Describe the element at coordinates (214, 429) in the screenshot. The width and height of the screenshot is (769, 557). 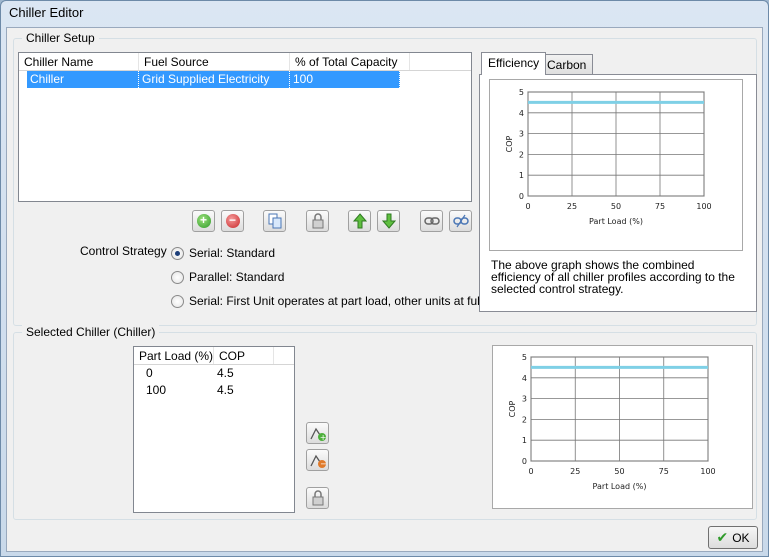
I see `part-load-list: Part Load (%) COP 0 4.5 100 4.5` at that location.